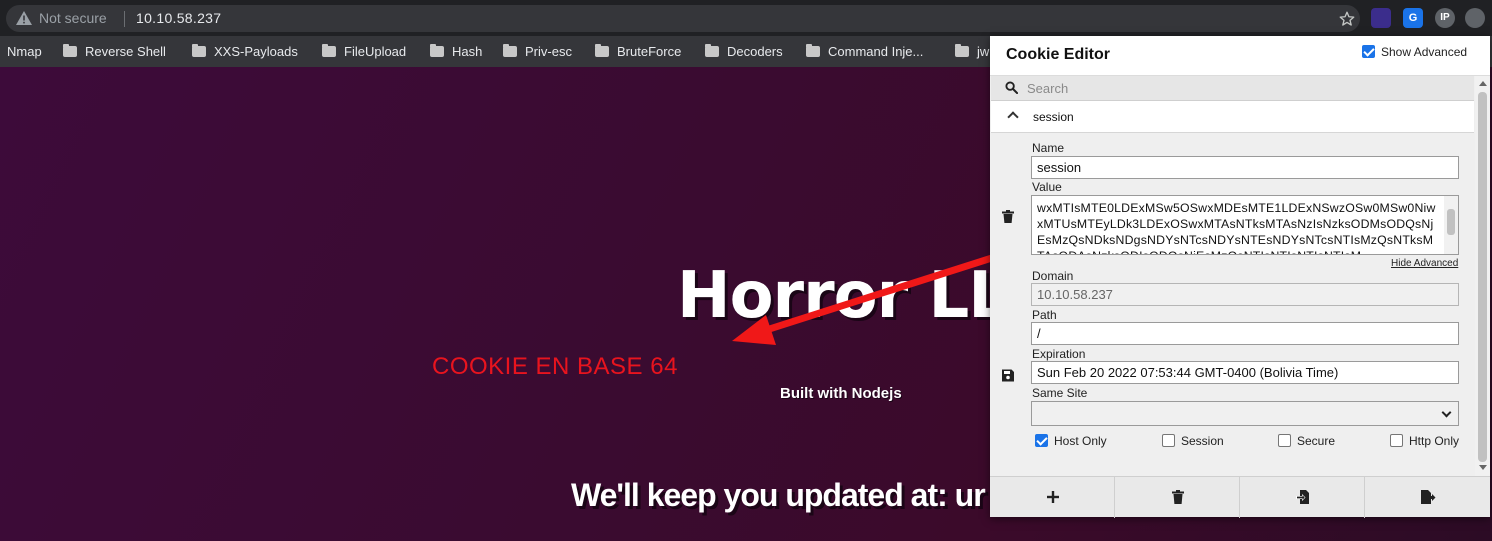  I want to click on name-label: Name, so click(1048, 148).